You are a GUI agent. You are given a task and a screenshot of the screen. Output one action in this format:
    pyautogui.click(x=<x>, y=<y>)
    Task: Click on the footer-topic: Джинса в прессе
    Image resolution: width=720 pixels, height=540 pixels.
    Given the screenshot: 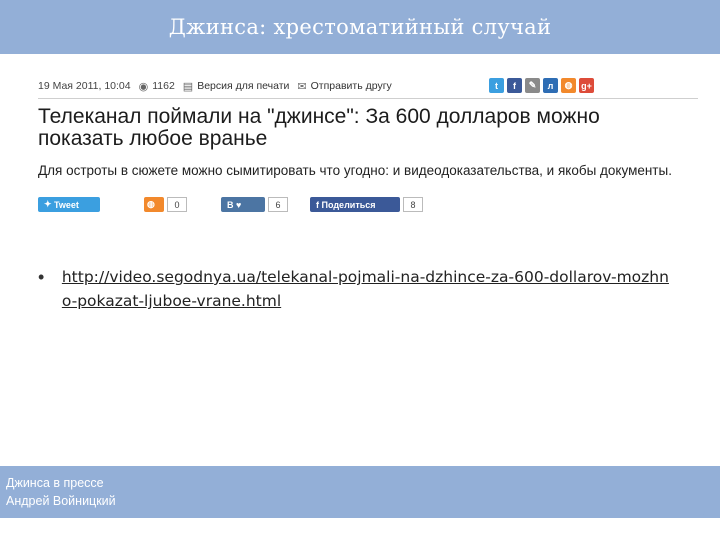 What is the action you would take?
    pyautogui.click(x=55, y=483)
    